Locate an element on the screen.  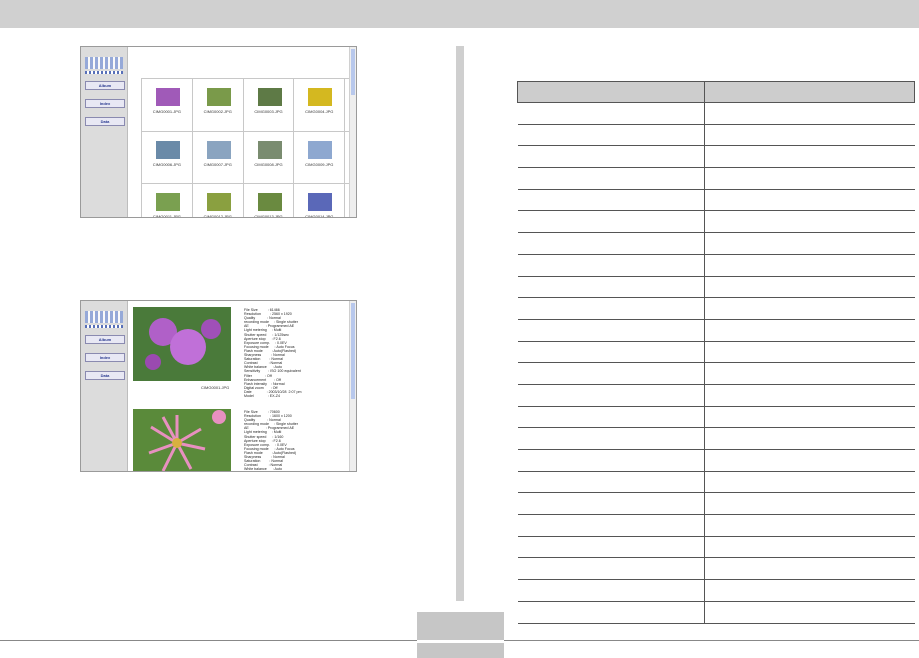
thumbnail-cell: CIMG0011.JPG is located at coordinates (167, 201).